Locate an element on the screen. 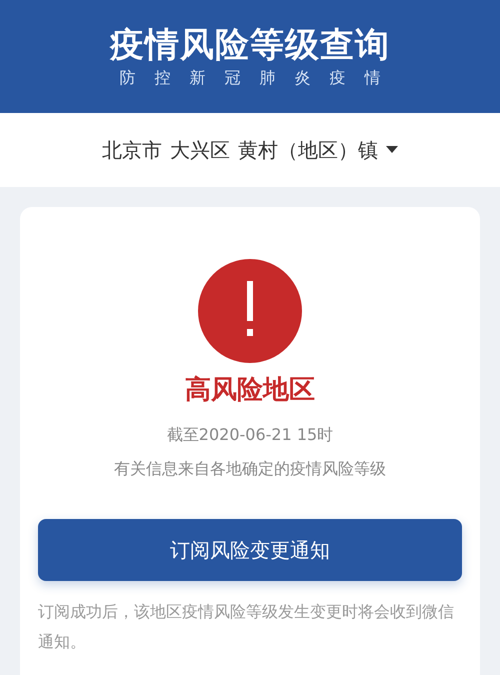 The height and width of the screenshot is (675, 500). location-dropdown: 北京市 大兴区 黄村（地区）镇 is located at coordinates (250, 150).